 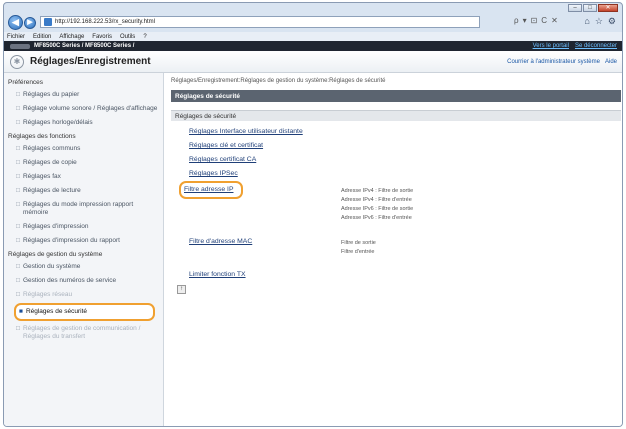 What do you see at coordinates (222, 159) in the screenshot?
I see `ca-certificate-link: Réglages certificat CA` at bounding box center [222, 159].